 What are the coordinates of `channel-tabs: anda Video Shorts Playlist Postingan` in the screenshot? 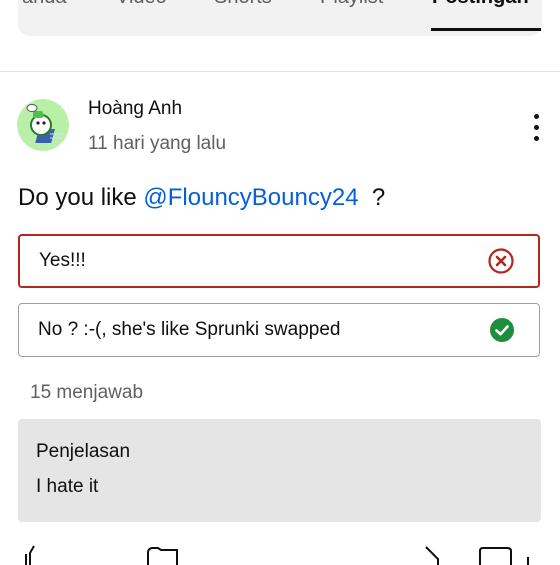 It's located at (280, 15).